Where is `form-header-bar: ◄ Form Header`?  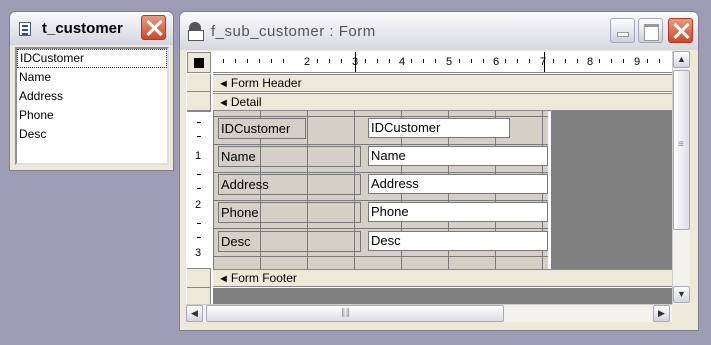 form-header-bar: ◄ Form Header is located at coordinates (442, 83).